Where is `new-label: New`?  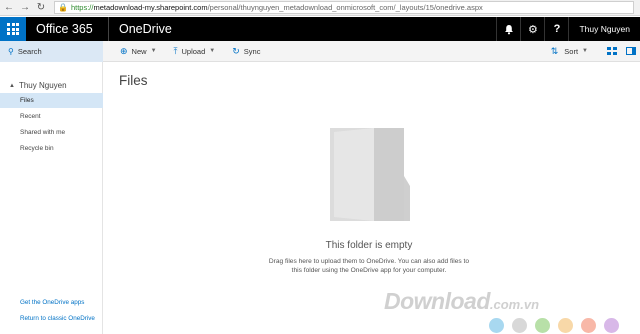 new-label: New is located at coordinates (139, 51).